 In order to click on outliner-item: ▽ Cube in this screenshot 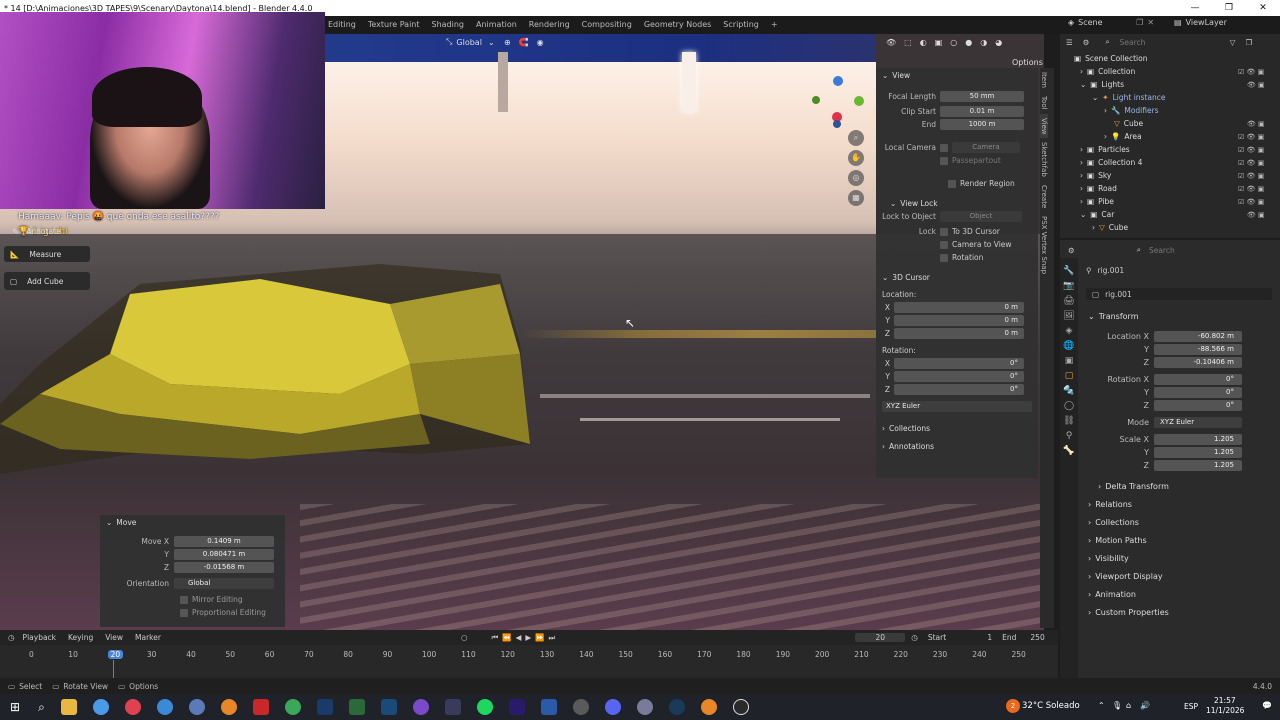, I will do `click(1128, 123)`.